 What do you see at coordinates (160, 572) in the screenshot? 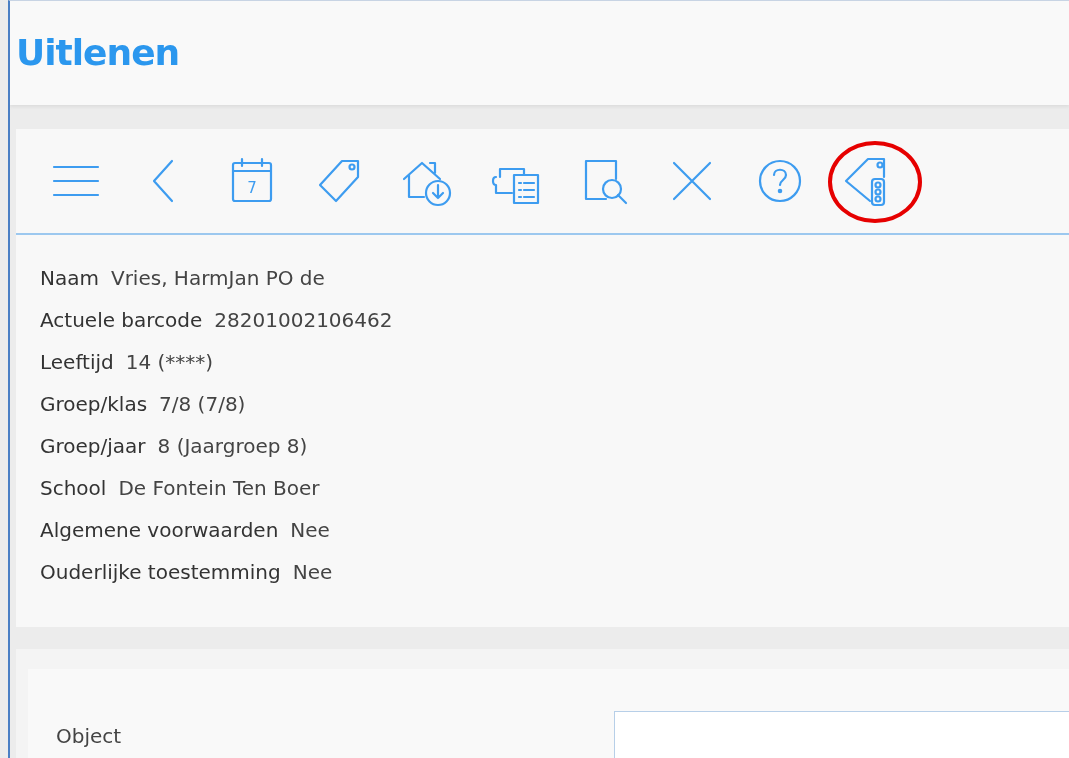
I see `detail-label: Ouderlijke toestemming` at bounding box center [160, 572].